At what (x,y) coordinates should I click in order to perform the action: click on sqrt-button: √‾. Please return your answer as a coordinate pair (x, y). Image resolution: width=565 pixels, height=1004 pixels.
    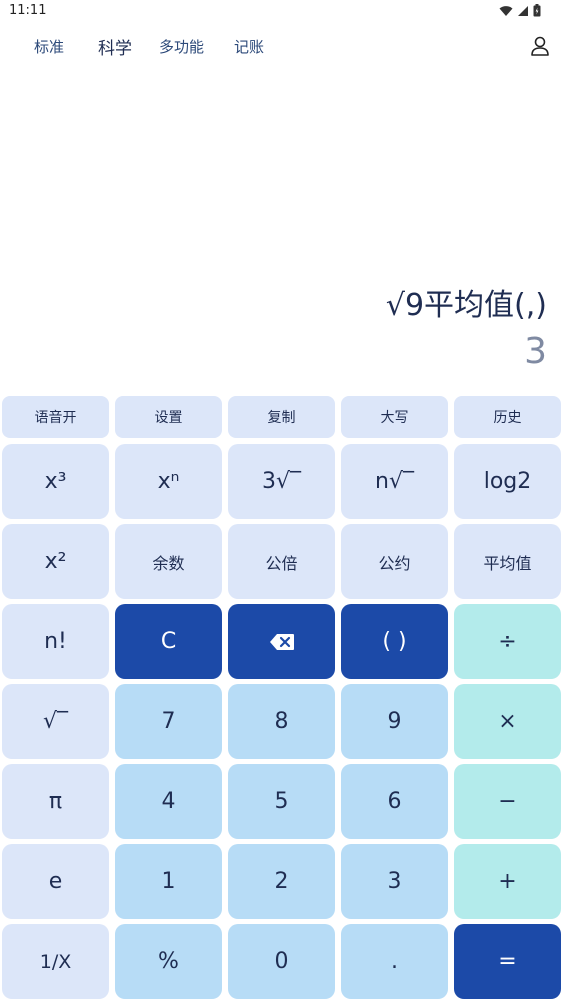
    Looking at the image, I should click on (55, 721).